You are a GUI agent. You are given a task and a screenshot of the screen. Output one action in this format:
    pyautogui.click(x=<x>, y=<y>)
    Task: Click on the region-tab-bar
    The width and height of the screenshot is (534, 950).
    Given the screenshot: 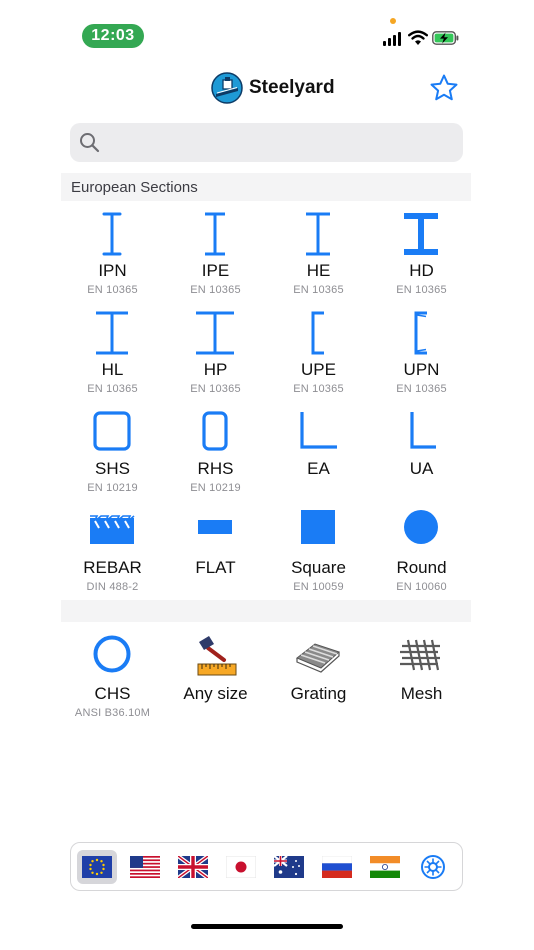 What is the action you would take?
    pyautogui.click(x=266, y=866)
    